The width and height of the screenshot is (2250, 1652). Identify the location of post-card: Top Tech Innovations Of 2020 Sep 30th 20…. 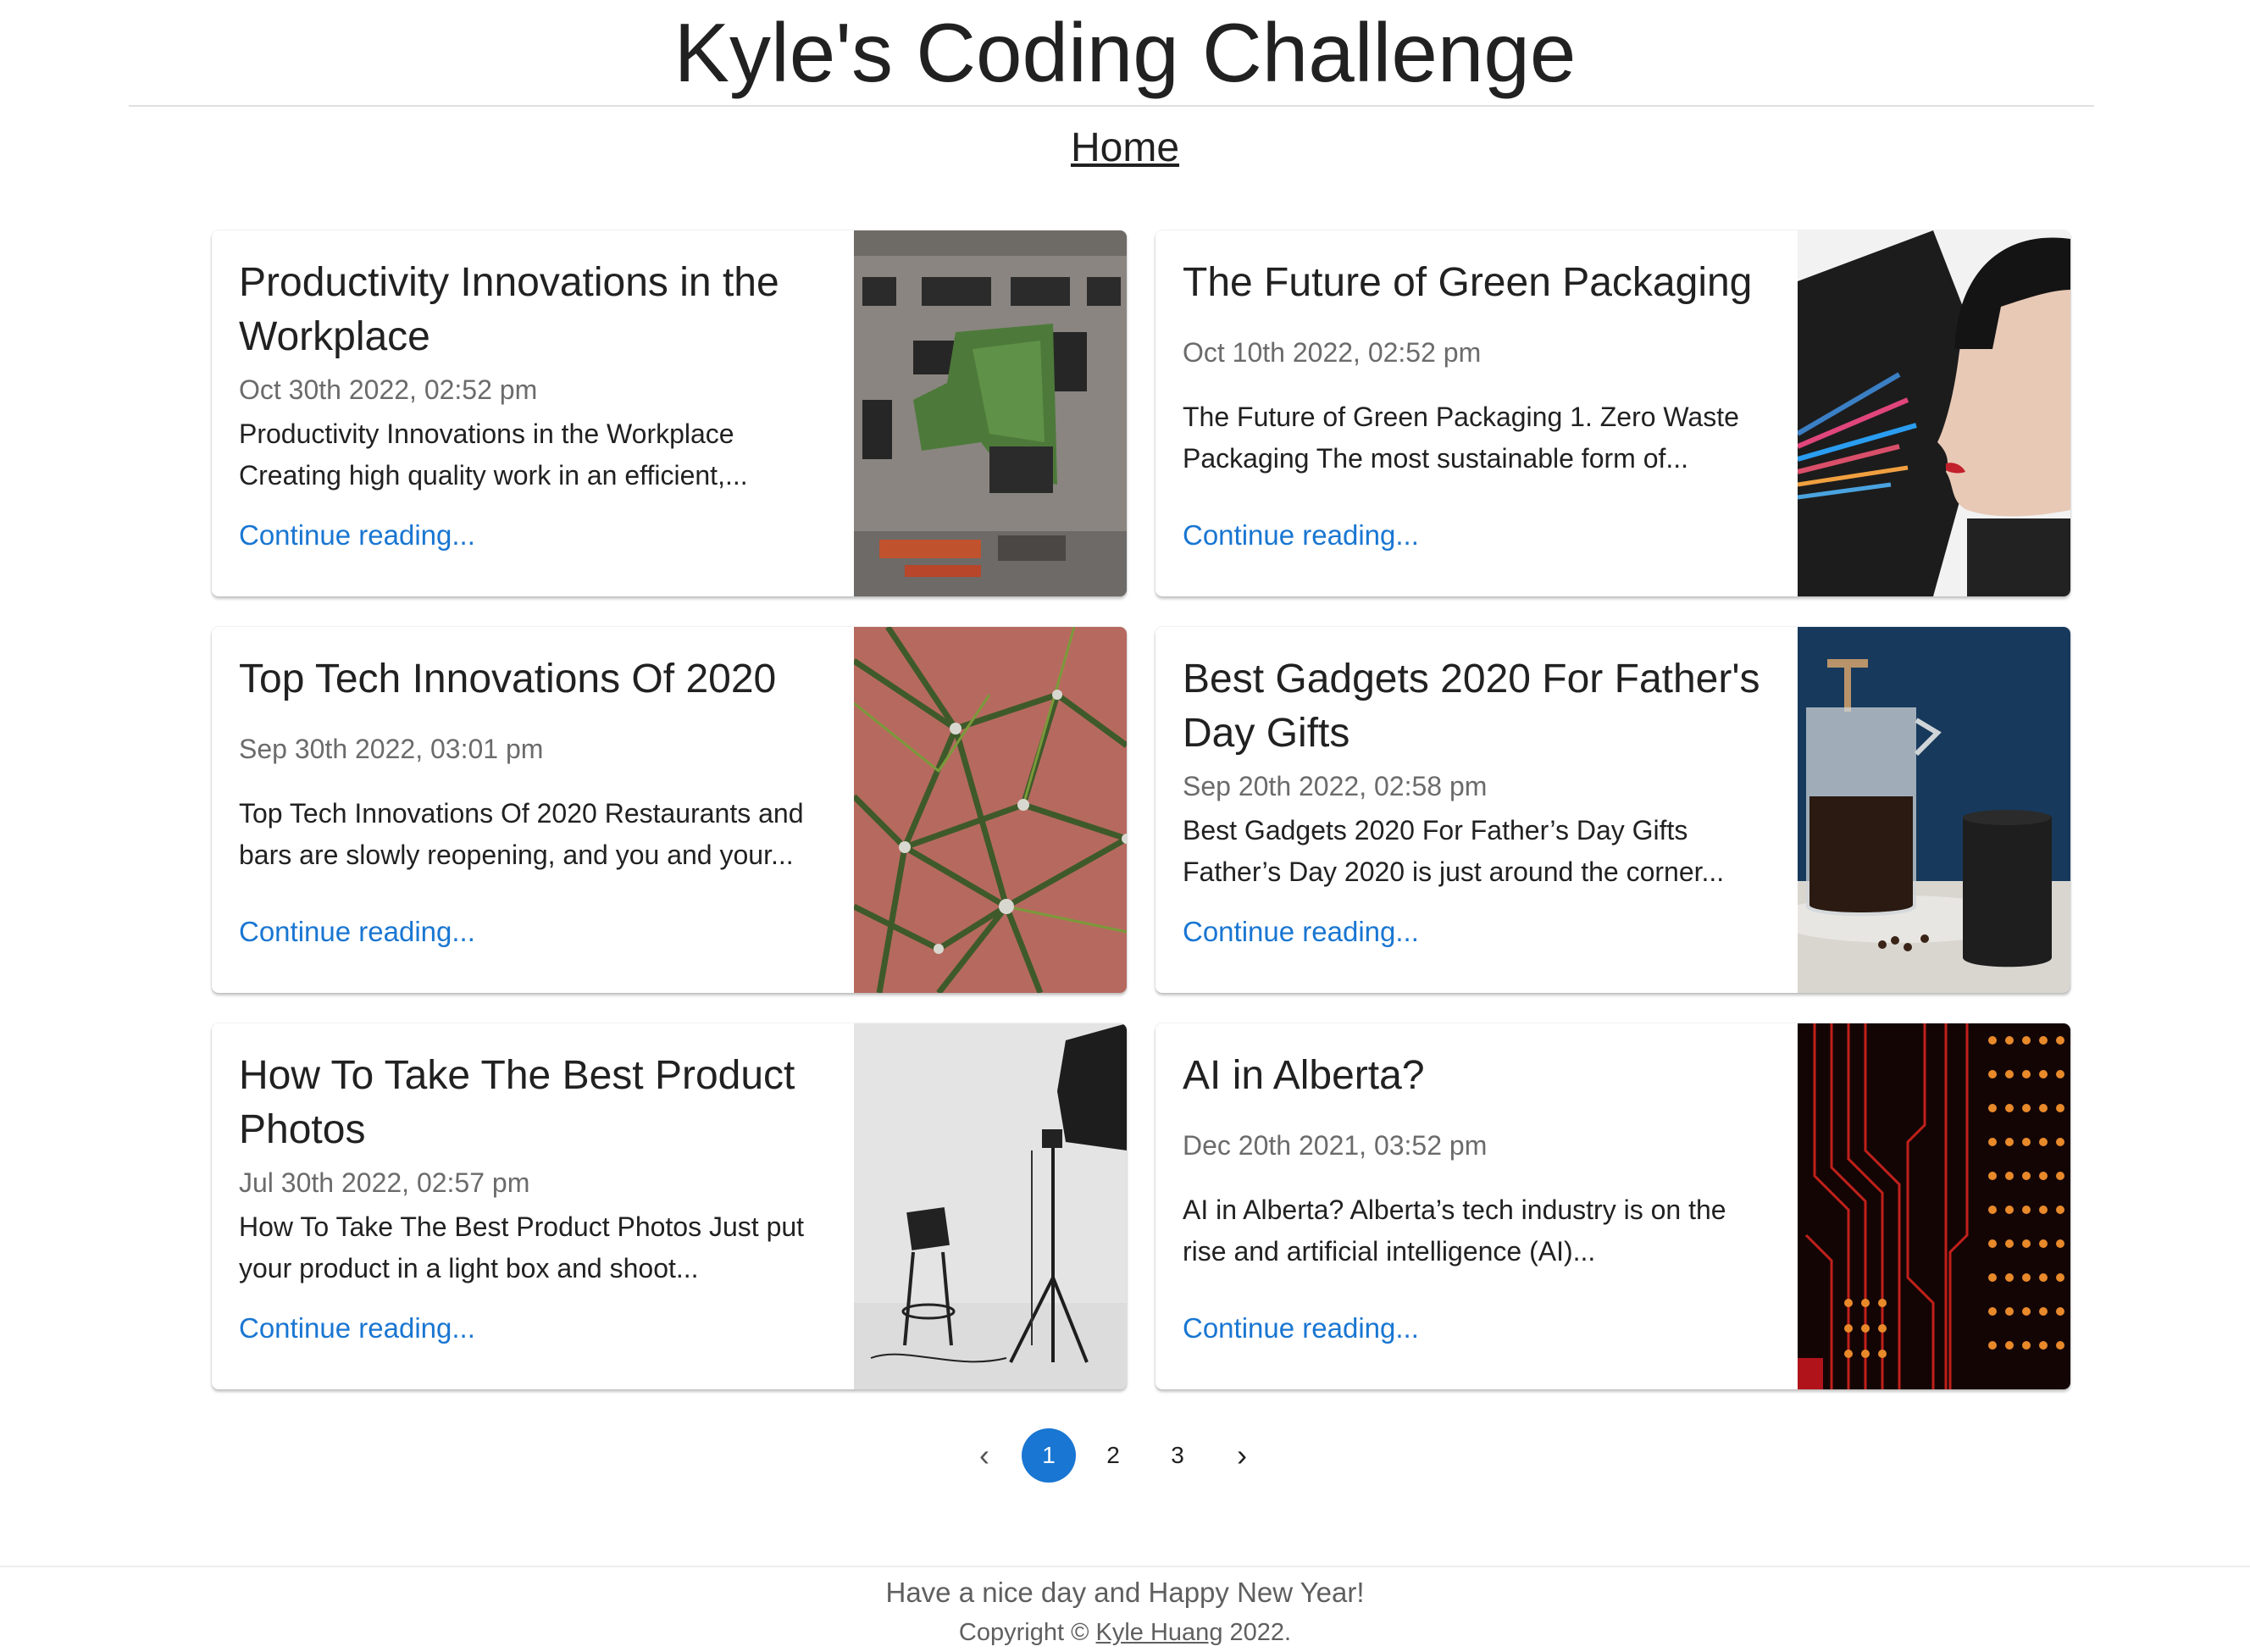
(669, 810).